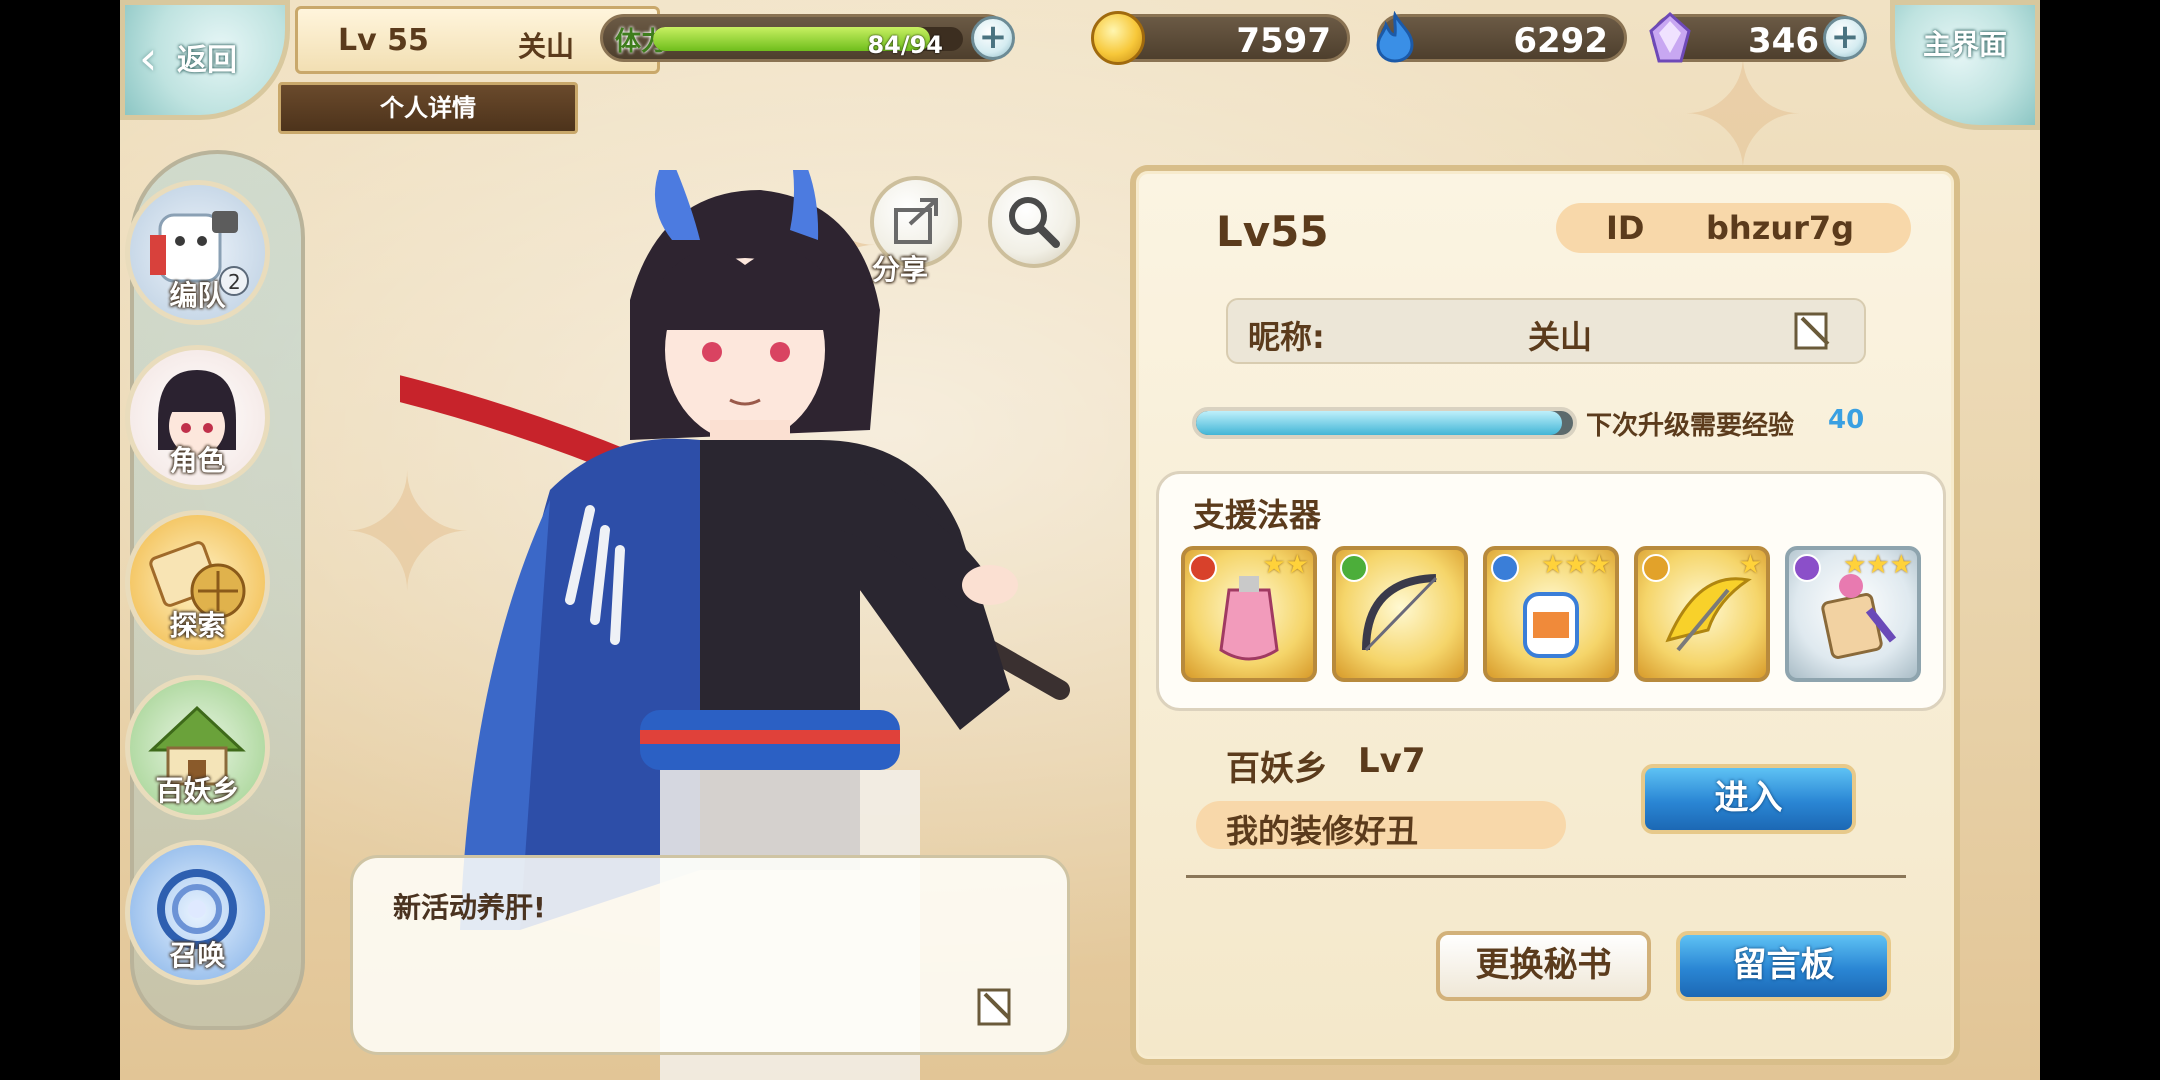 The image size is (2160, 1080). I want to click on artifact-slot-4: ★, so click(1702, 614).